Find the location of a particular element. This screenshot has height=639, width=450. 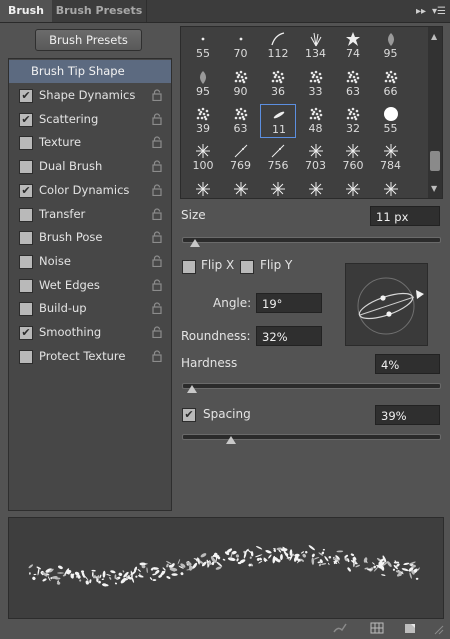

brush-tip-cell: 90 is located at coordinates (241, 84).